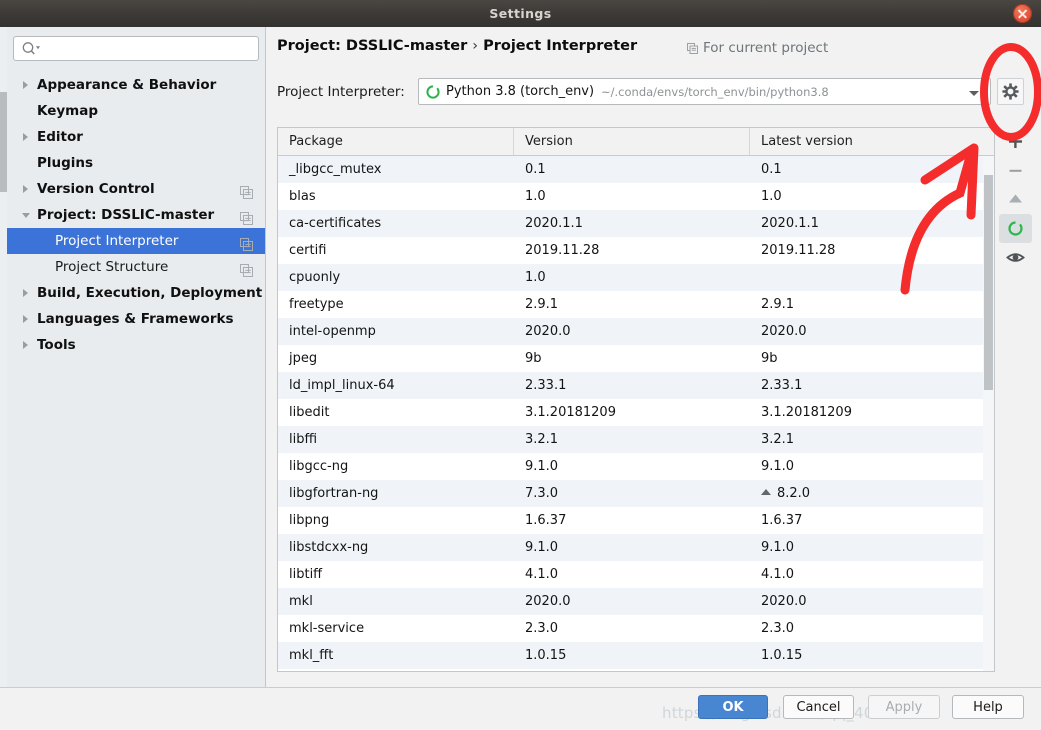  I want to click on window-left-scrollbar-thumb, so click(3, 142).